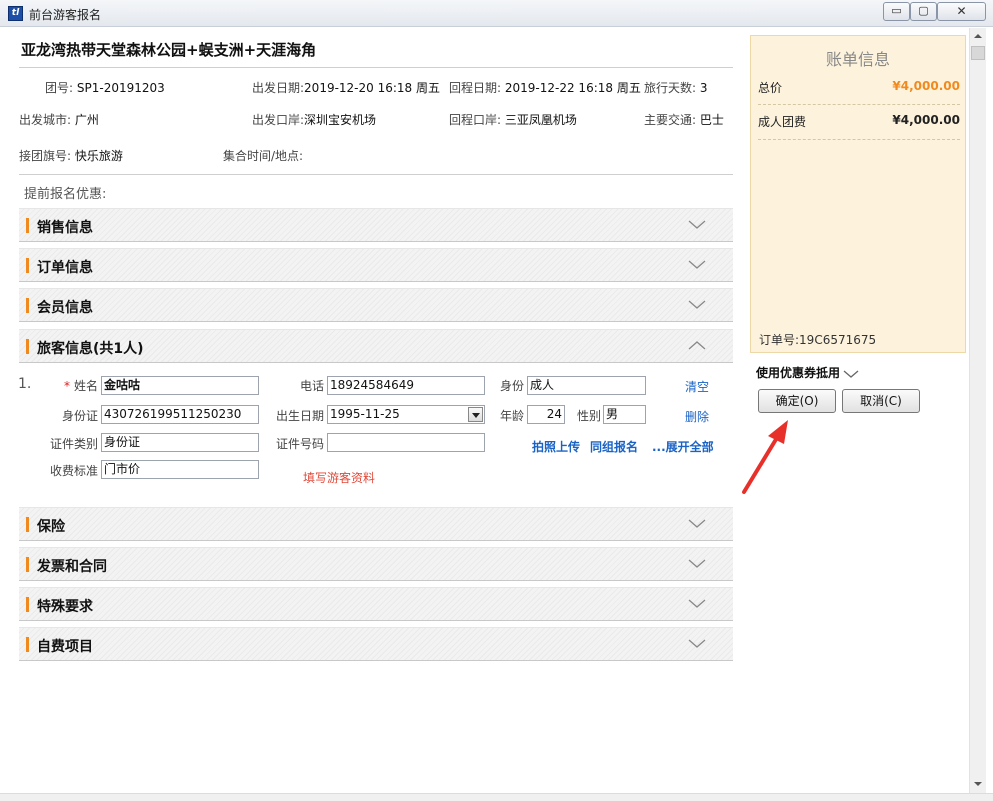 The width and height of the screenshot is (993, 801). I want to click on identity-label: 身份, so click(511, 386).